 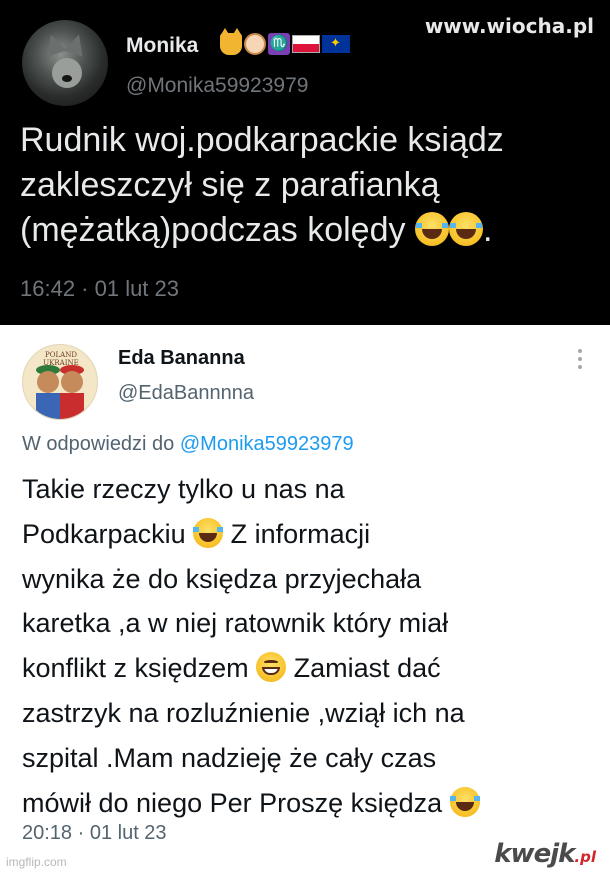 What do you see at coordinates (72, 406) in the screenshot?
I see `girl-dress-right` at bounding box center [72, 406].